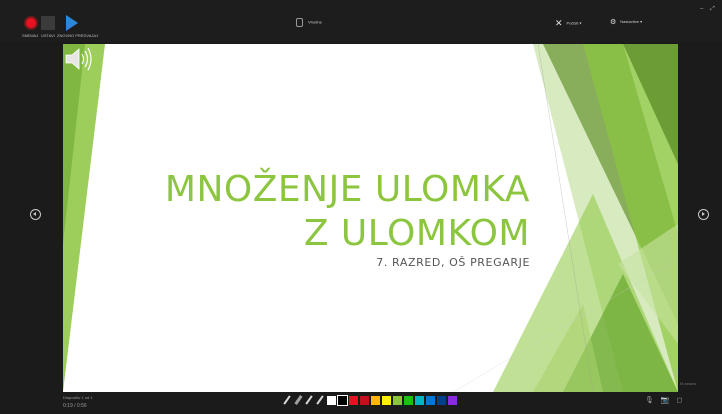 Image resolution: width=722 pixels, height=414 pixels. What do you see at coordinates (559, 23) in the screenshot?
I see `close-x-icon: ✕` at bounding box center [559, 23].